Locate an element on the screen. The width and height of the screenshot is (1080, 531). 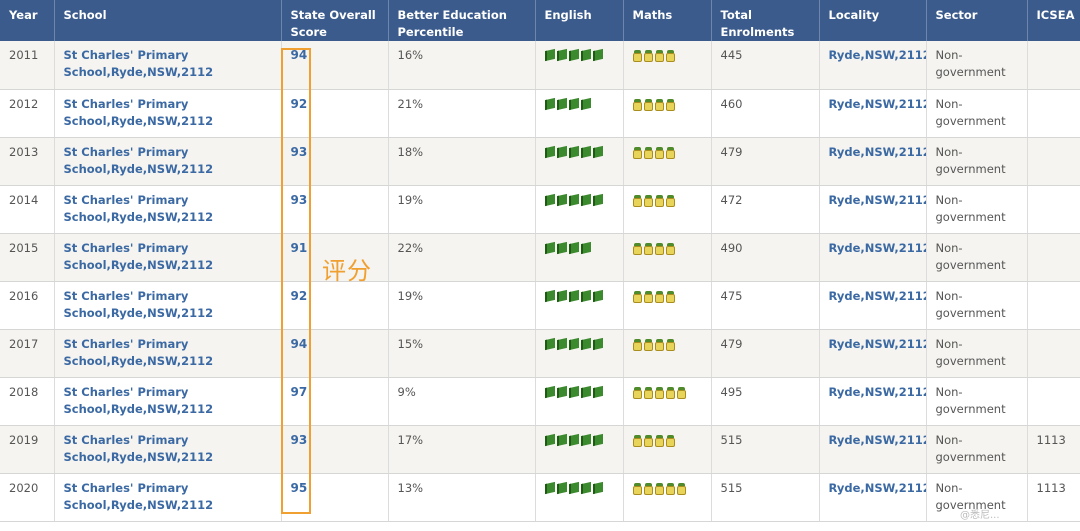
enrolments-value: 479 is located at coordinates (731, 151).